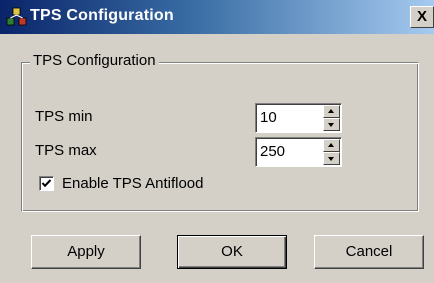  What do you see at coordinates (369, 252) in the screenshot?
I see `cancel-button: Cancel` at bounding box center [369, 252].